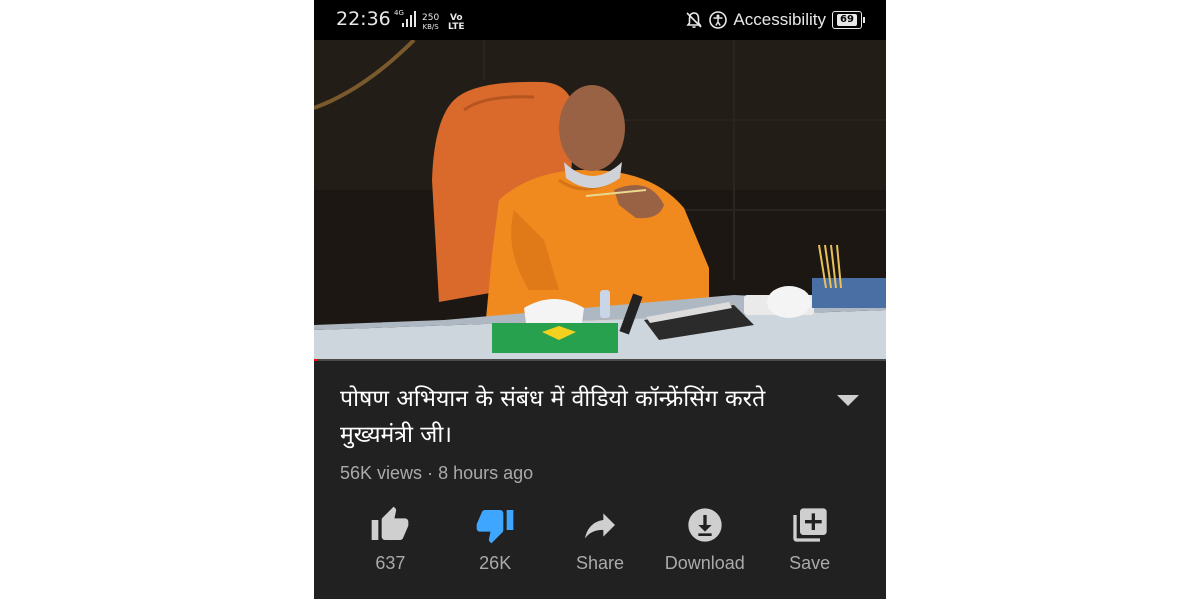 The width and height of the screenshot is (1200, 599). I want to click on share-label: Share, so click(600, 563).